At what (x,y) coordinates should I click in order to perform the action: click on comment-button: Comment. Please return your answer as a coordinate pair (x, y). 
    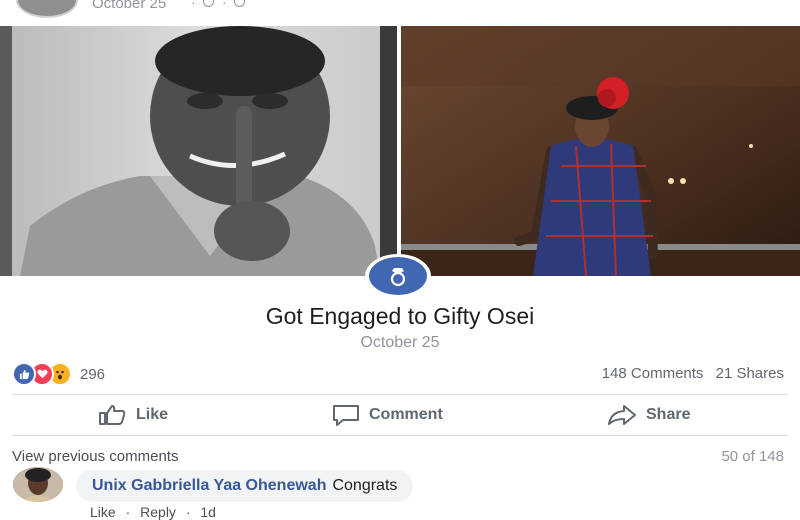
    Looking at the image, I should click on (387, 415).